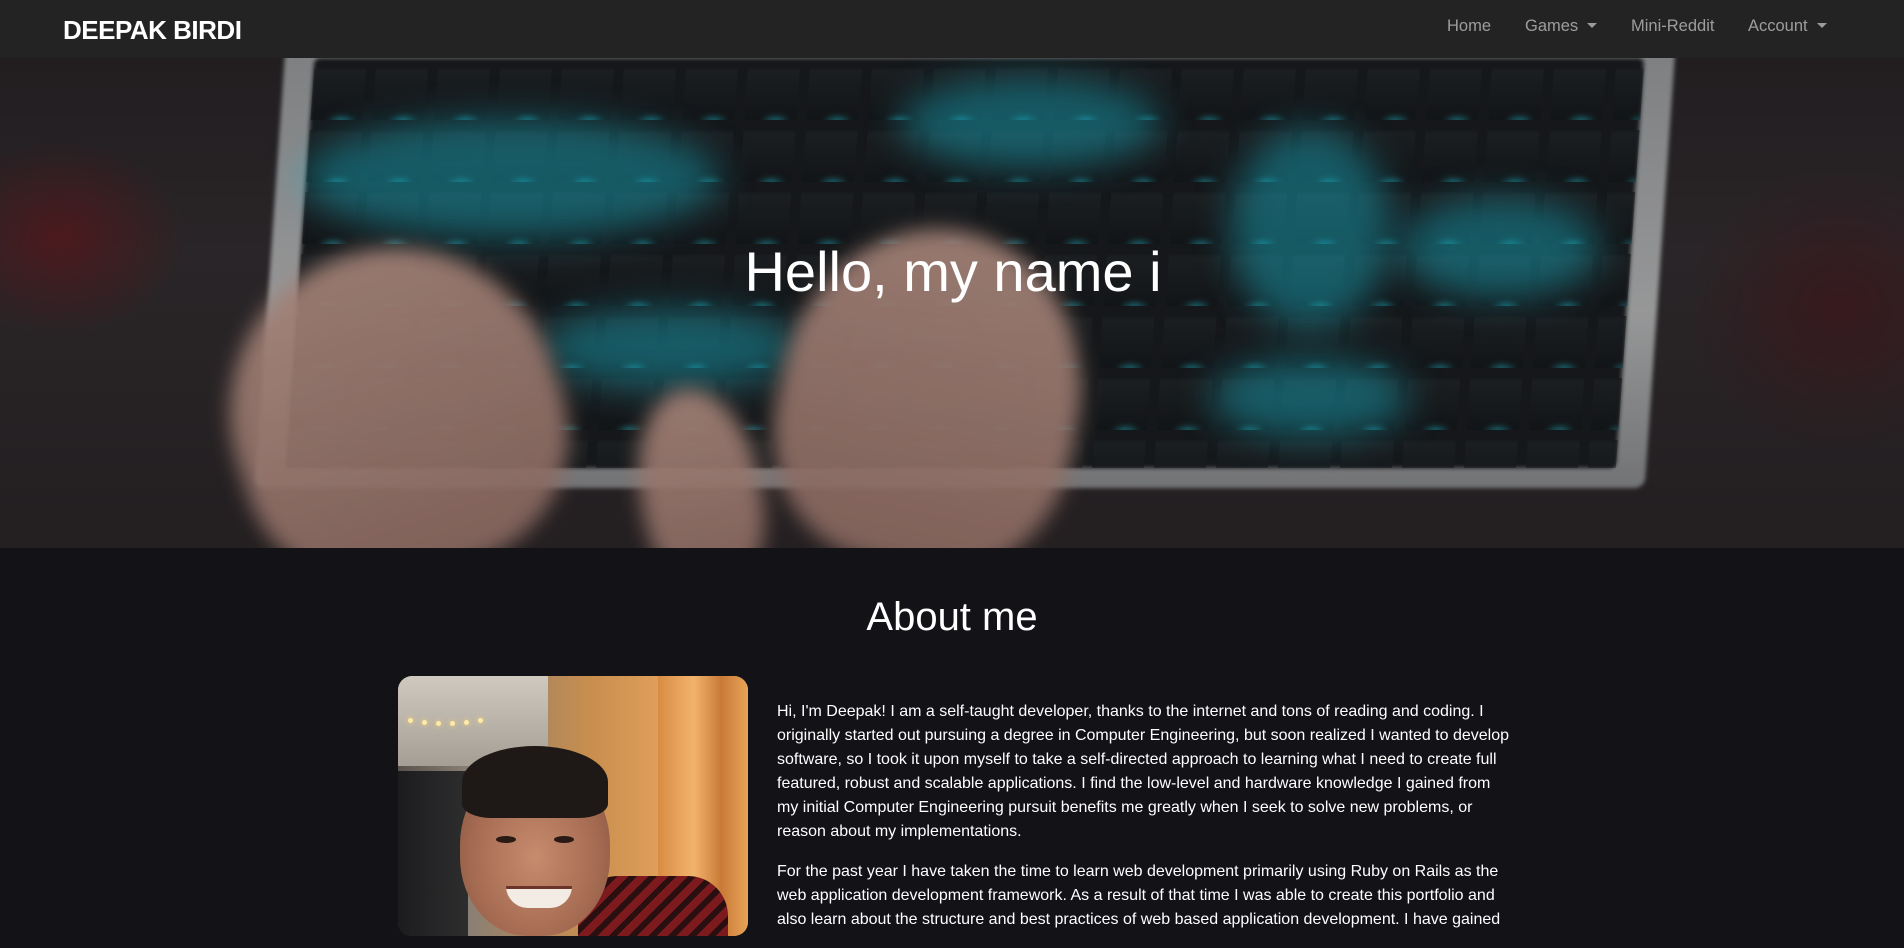  Describe the element at coordinates (953, 271) in the screenshot. I see `hero-typing-title: Hello, my name i` at that location.